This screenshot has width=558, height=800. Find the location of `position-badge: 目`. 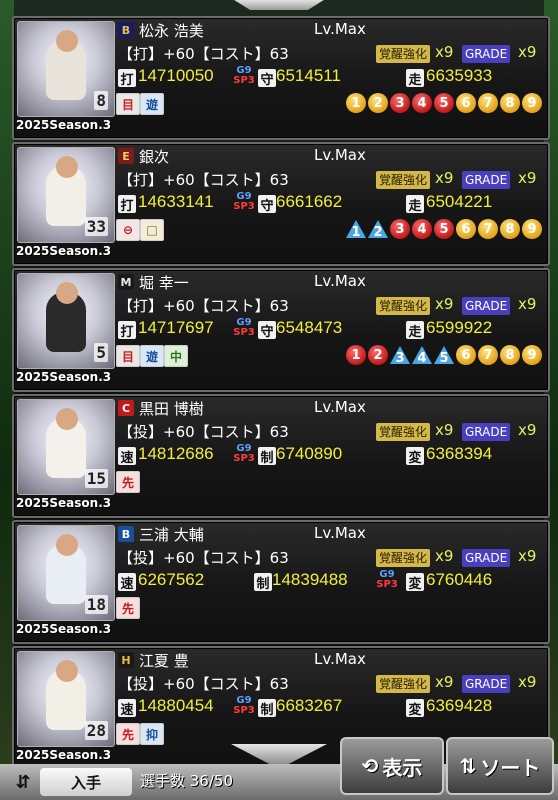

position-badge: 目 is located at coordinates (128, 104).